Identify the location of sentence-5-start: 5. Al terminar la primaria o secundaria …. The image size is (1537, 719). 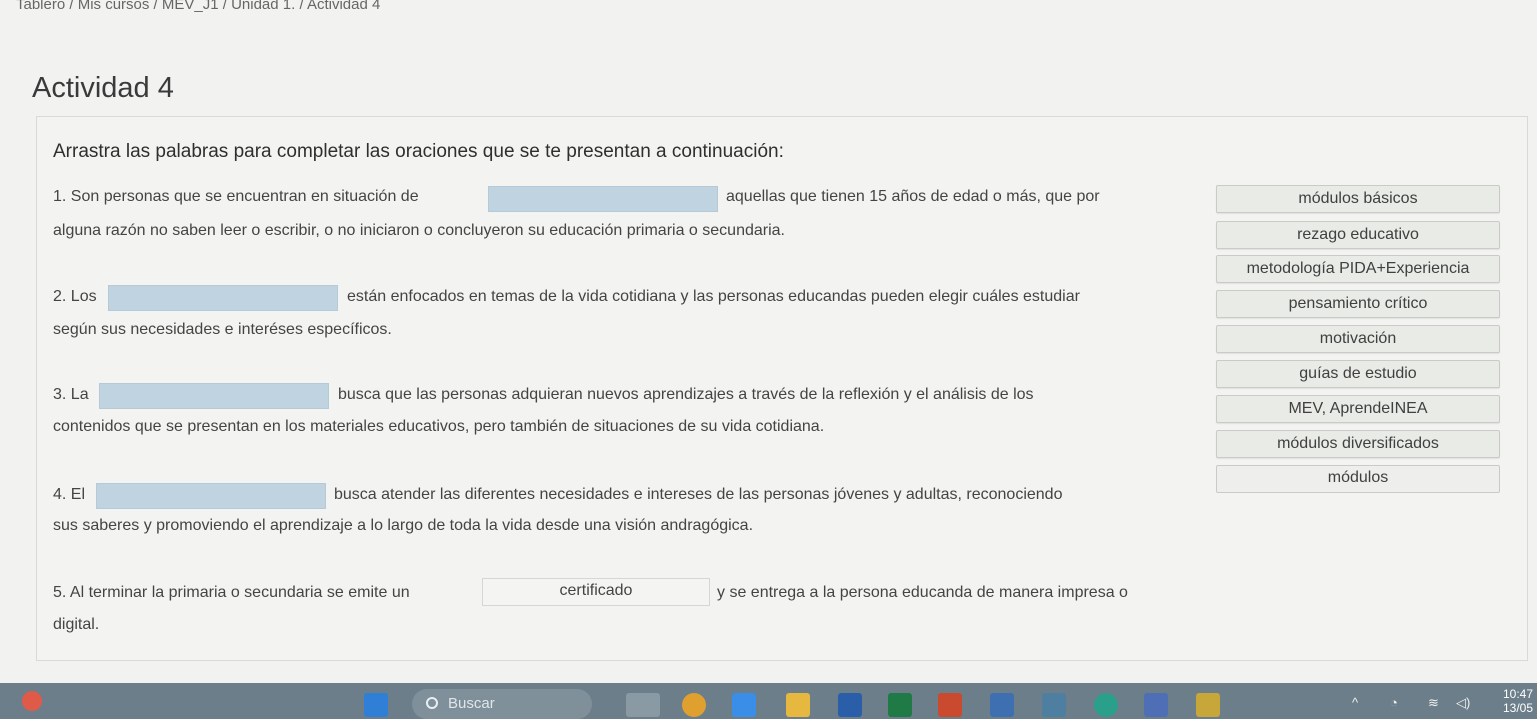
(231, 592).